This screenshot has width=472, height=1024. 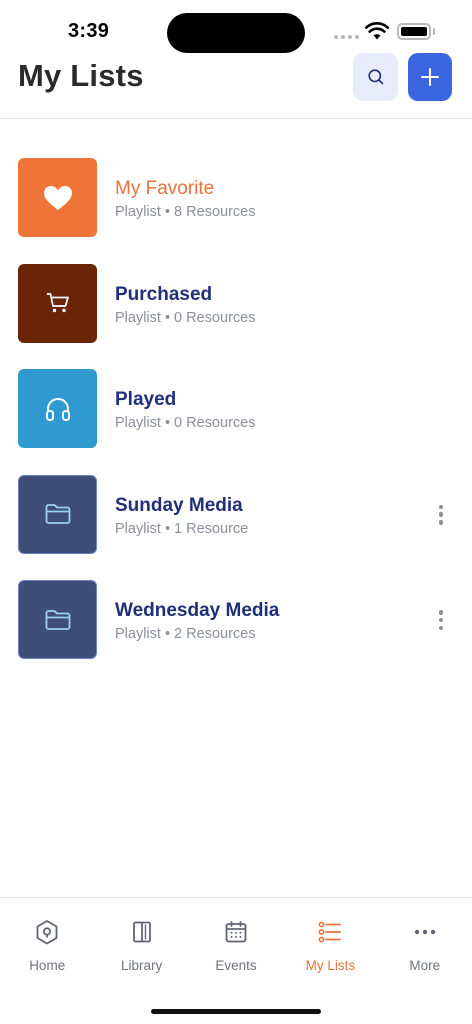 What do you see at coordinates (164, 294) in the screenshot?
I see `list-title: Purchased` at bounding box center [164, 294].